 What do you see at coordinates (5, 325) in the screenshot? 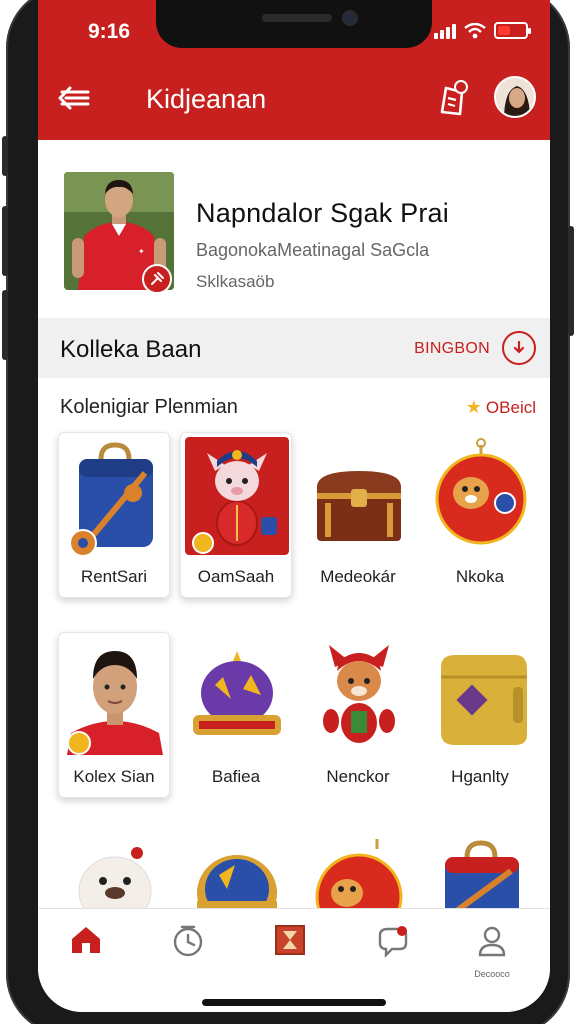
I see `volume-down-button` at bounding box center [5, 325].